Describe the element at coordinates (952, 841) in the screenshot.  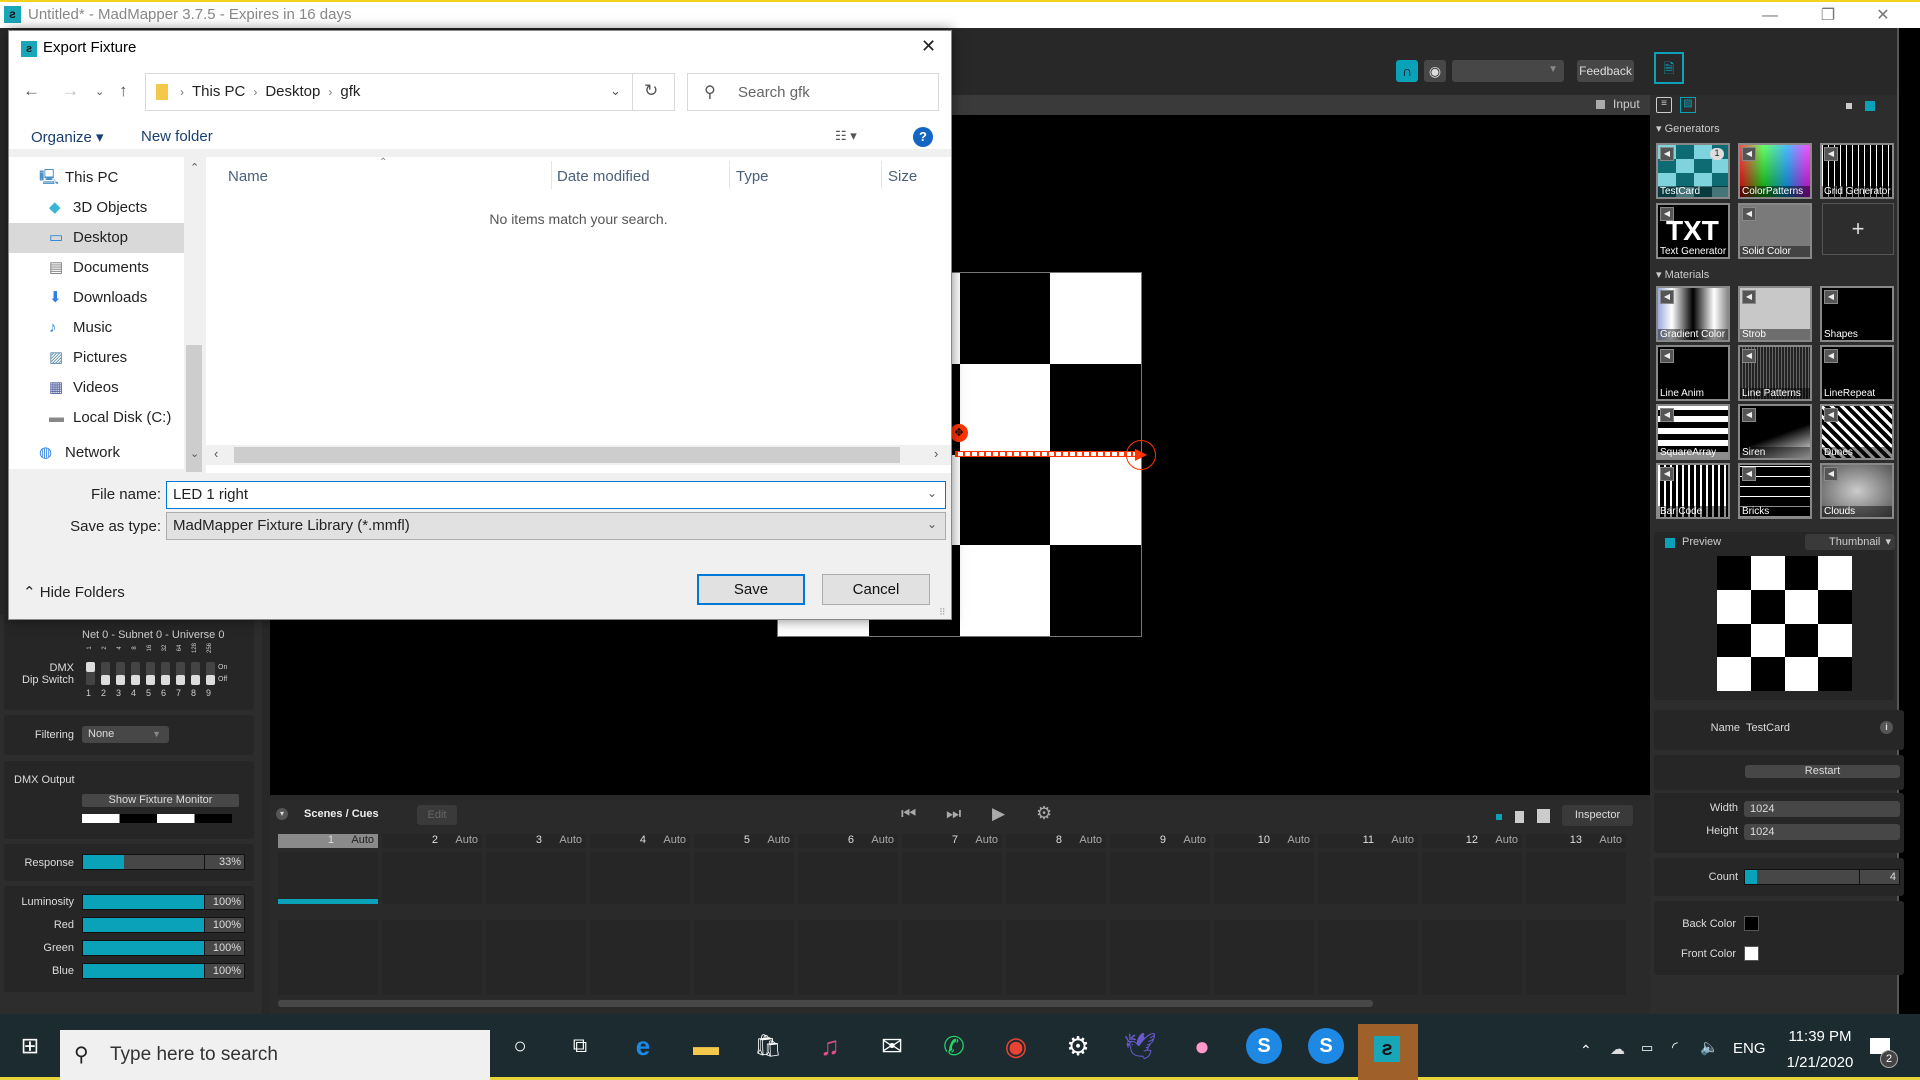
I see `cue-header: 7 Auto` at that location.